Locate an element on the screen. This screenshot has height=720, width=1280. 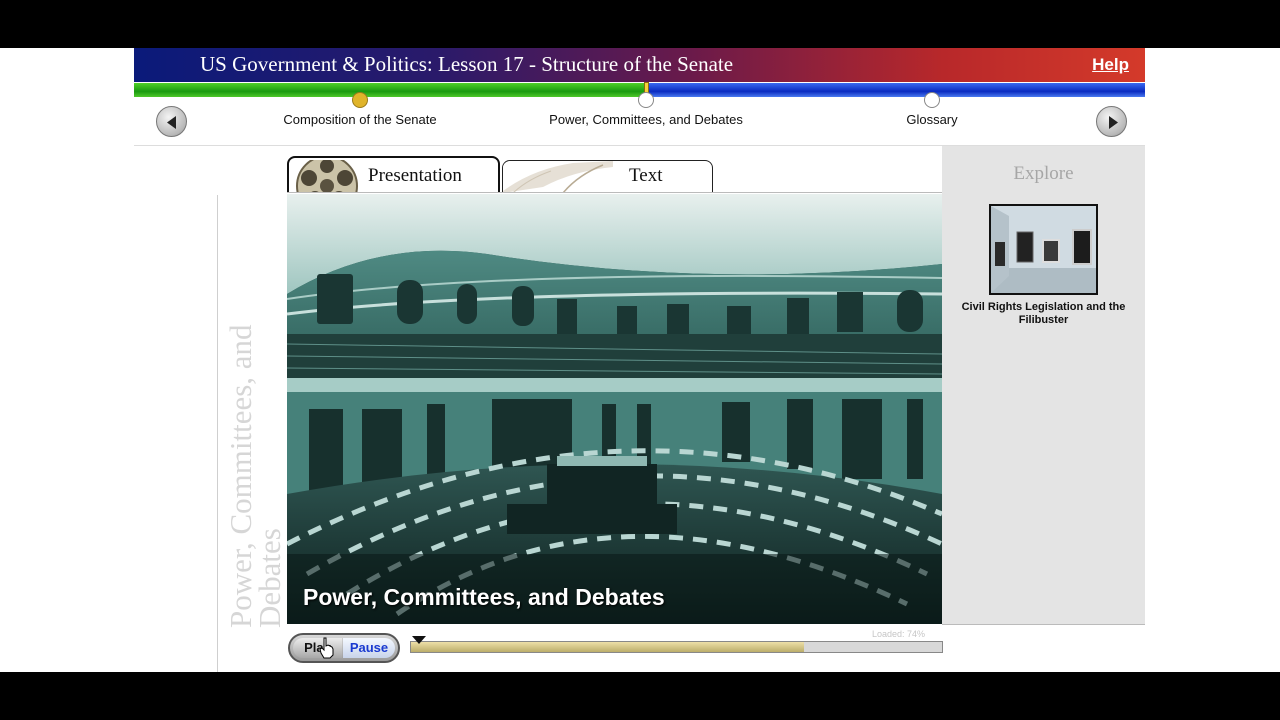
tab-text-label: Text is located at coordinates (646, 175).